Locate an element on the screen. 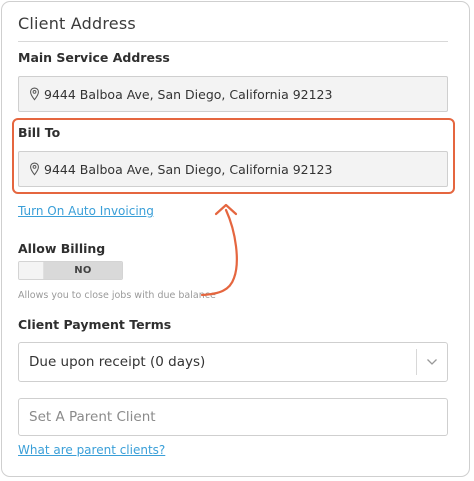  toggle-knob is located at coordinates (31, 270).